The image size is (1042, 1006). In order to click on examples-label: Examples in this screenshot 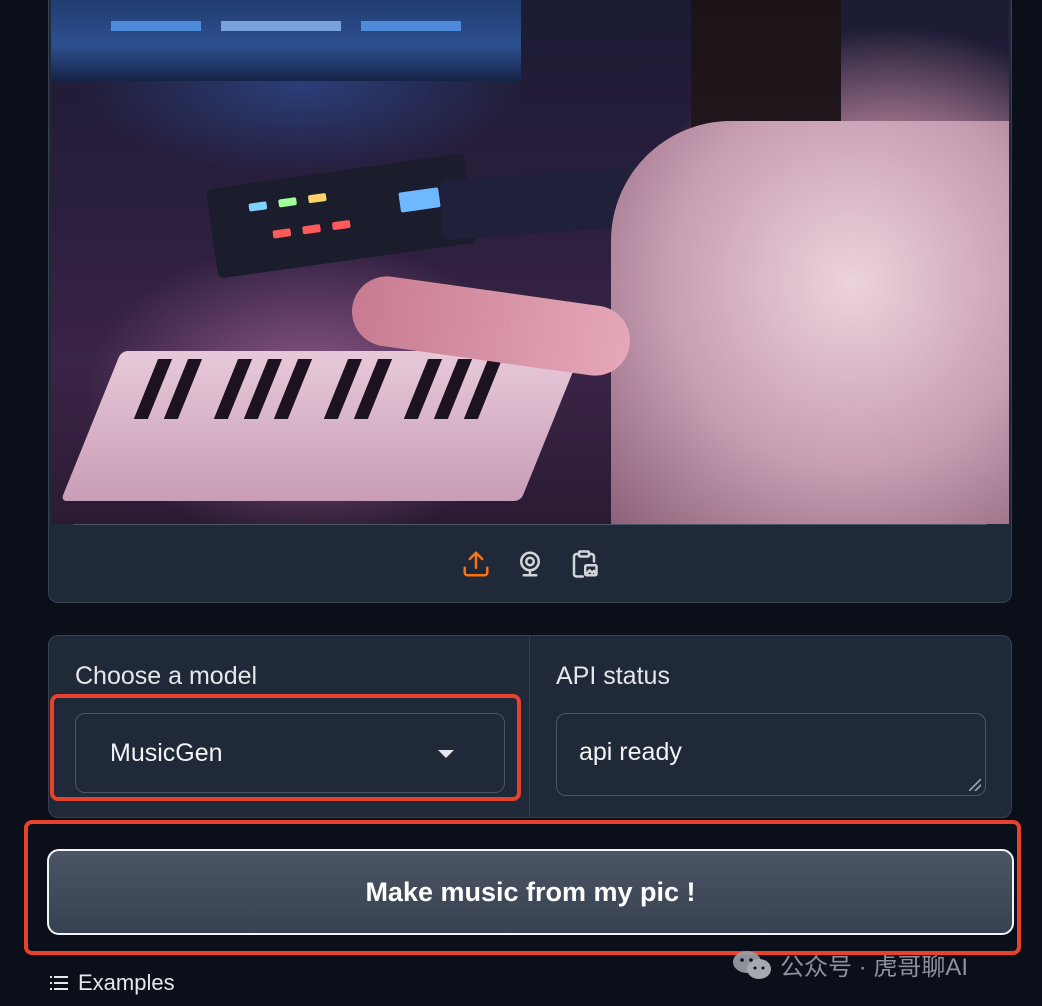, I will do `click(126, 982)`.